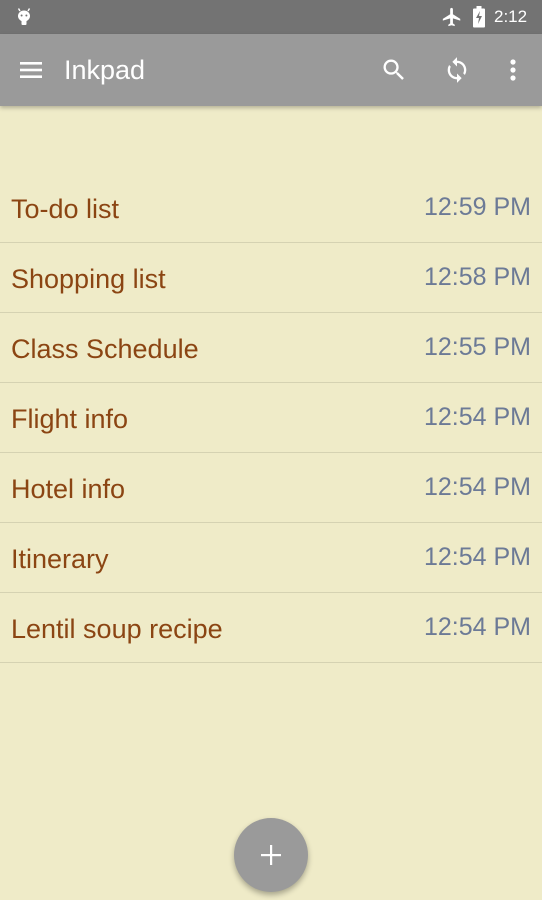 The width and height of the screenshot is (542, 900). Describe the element at coordinates (477, 347) in the screenshot. I see `note-time: 12:55 PM` at that location.